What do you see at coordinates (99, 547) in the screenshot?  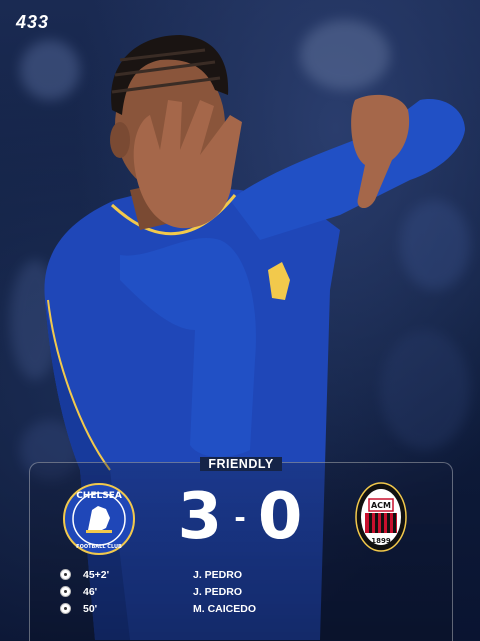 I see `svg-text: FOOTBALL CLUB` at bounding box center [99, 547].